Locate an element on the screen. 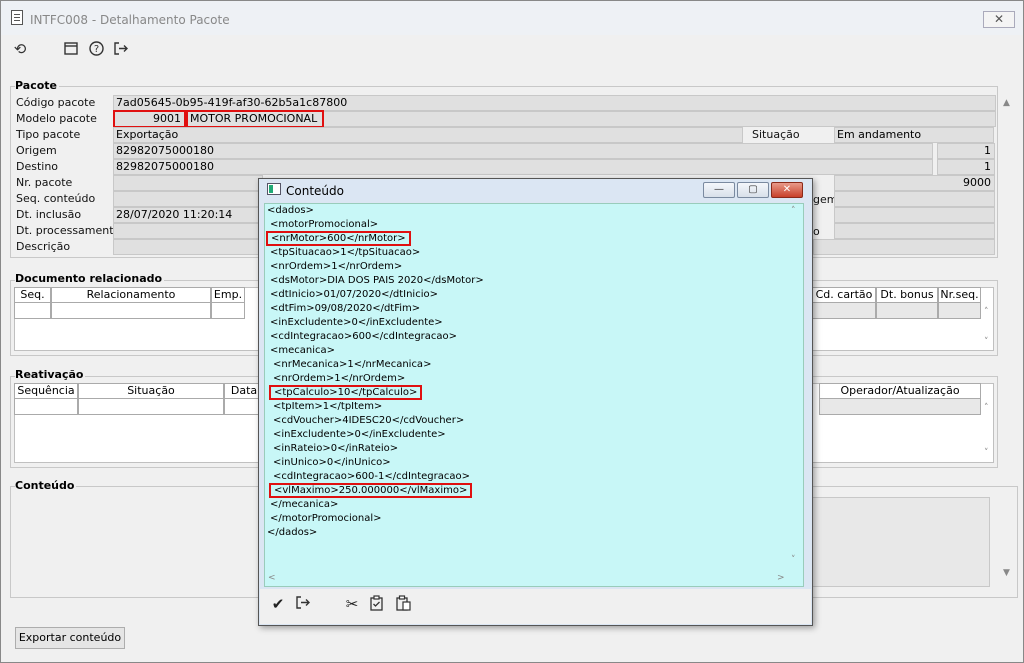 The image size is (1024, 663). destino-num-field: 1 is located at coordinates (966, 167).